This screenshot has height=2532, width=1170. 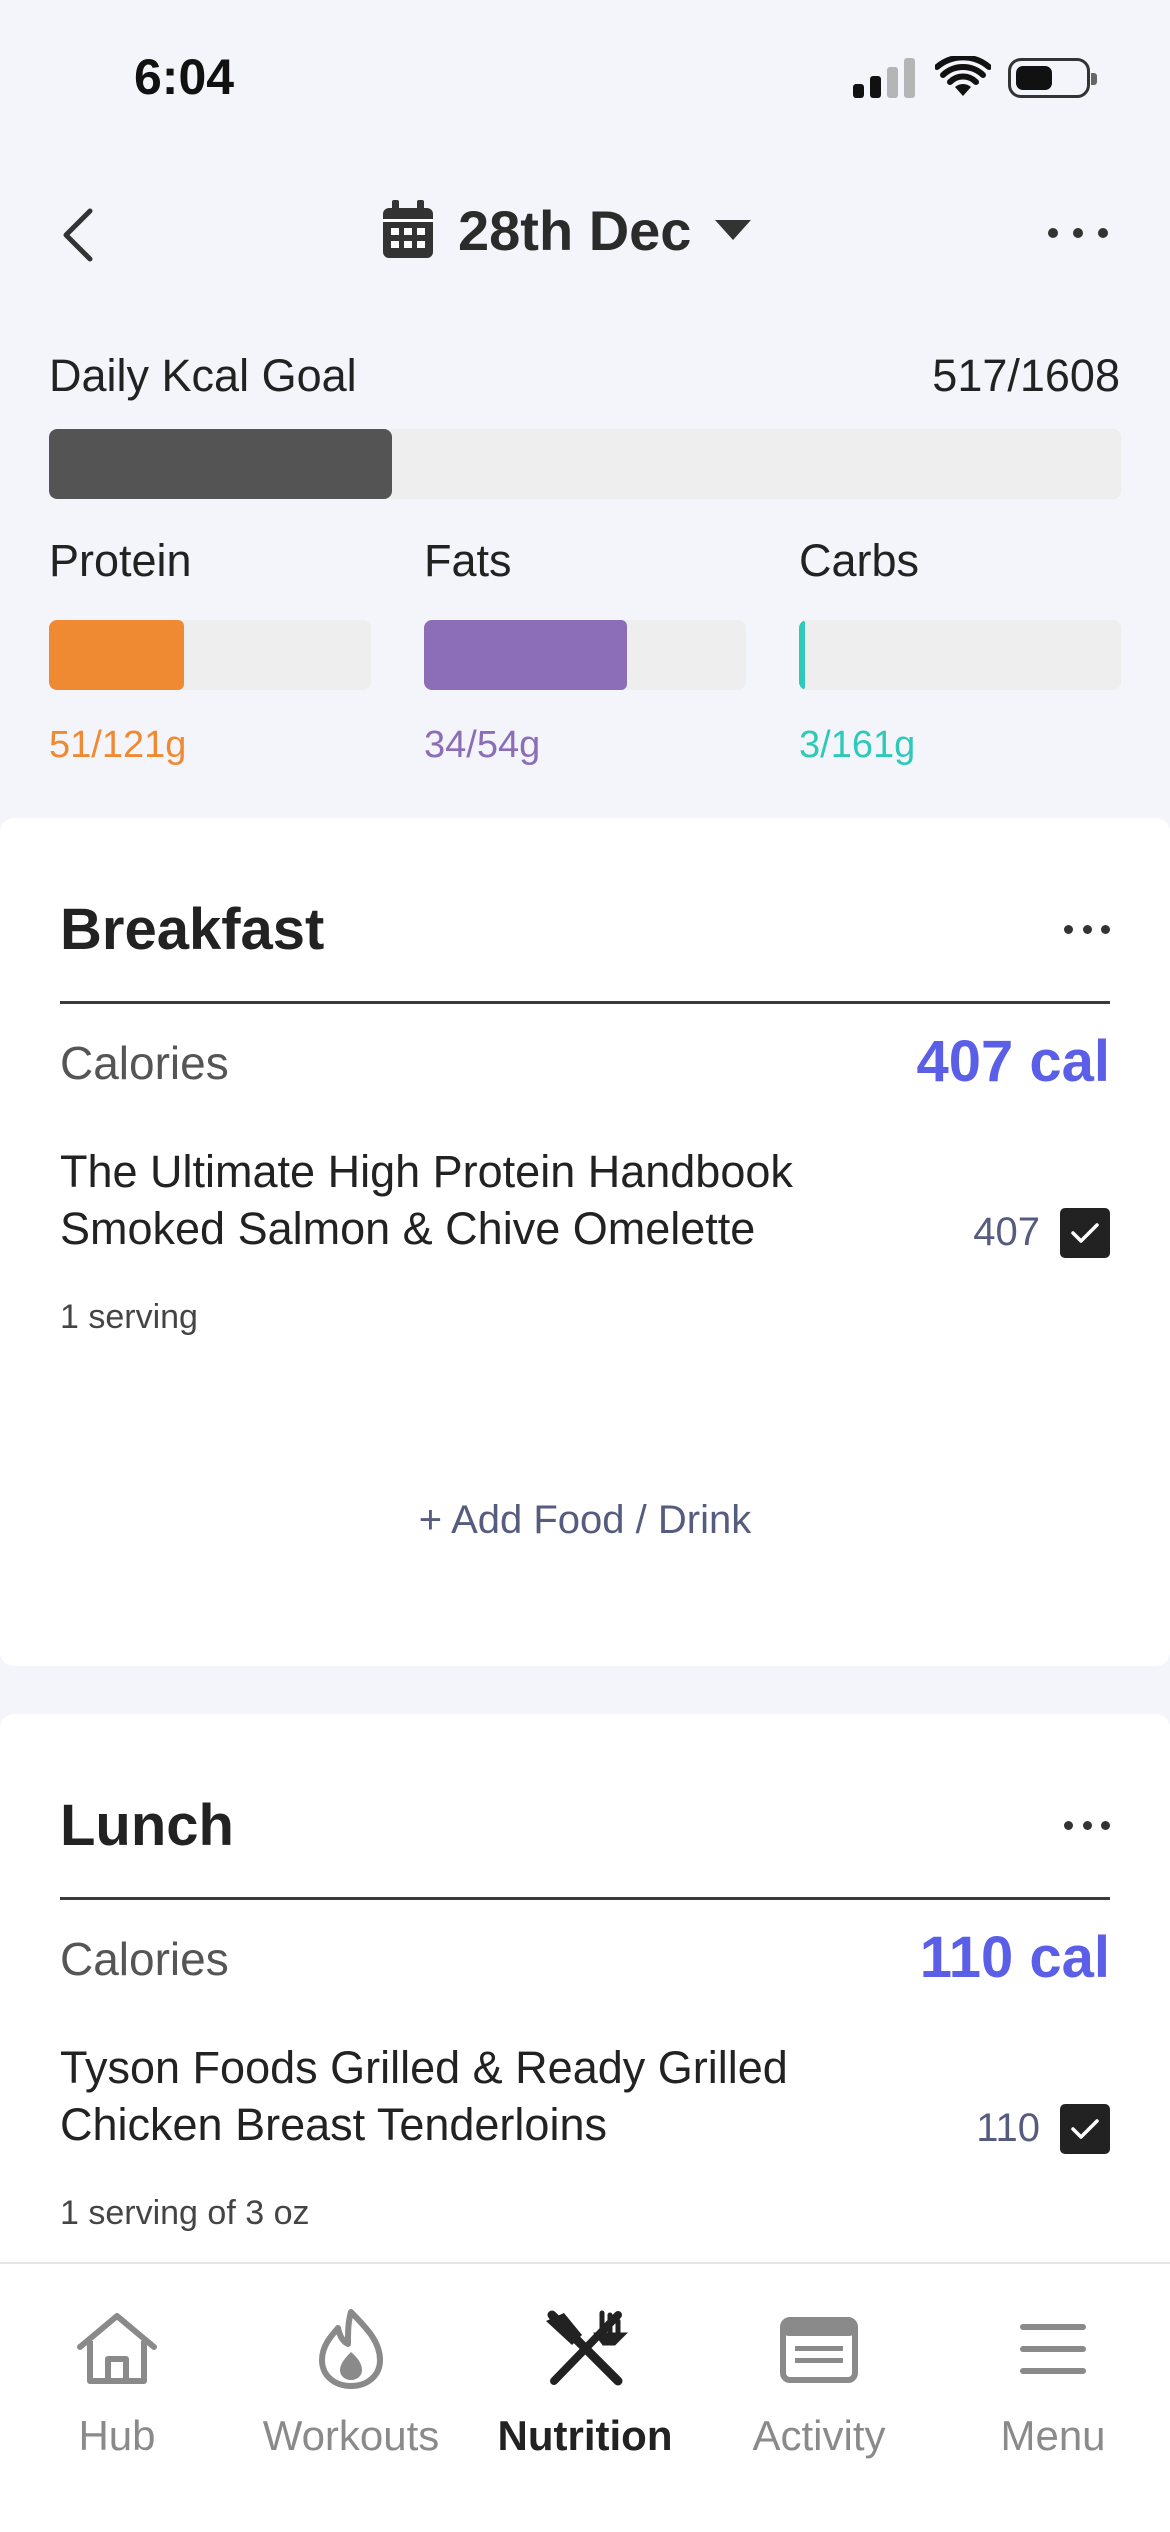 I want to click on date-picker: 28th Dec, so click(x=566, y=230).